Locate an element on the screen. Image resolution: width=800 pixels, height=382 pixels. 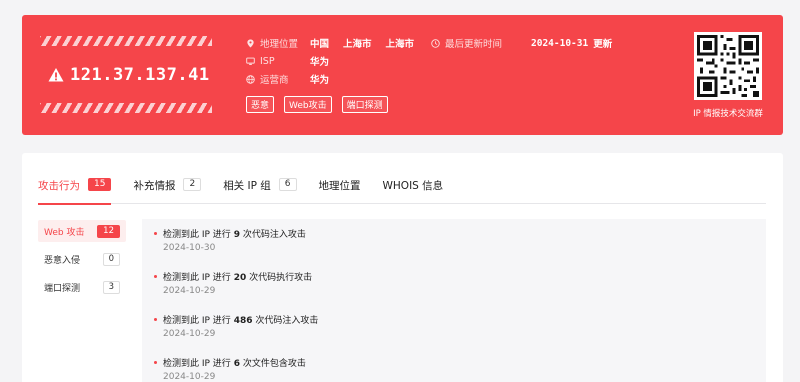
tab-label: 补充情报 is located at coordinates (154, 186).